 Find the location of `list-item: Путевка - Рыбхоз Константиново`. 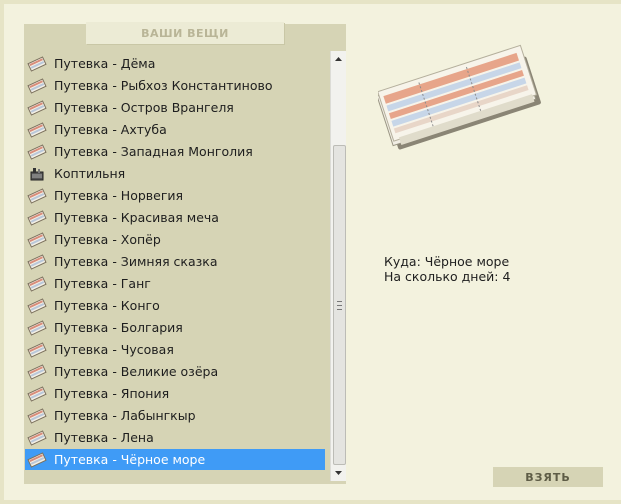

list-item: Путевка - Рыбхоз Константиново is located at coordinates (175, 85).